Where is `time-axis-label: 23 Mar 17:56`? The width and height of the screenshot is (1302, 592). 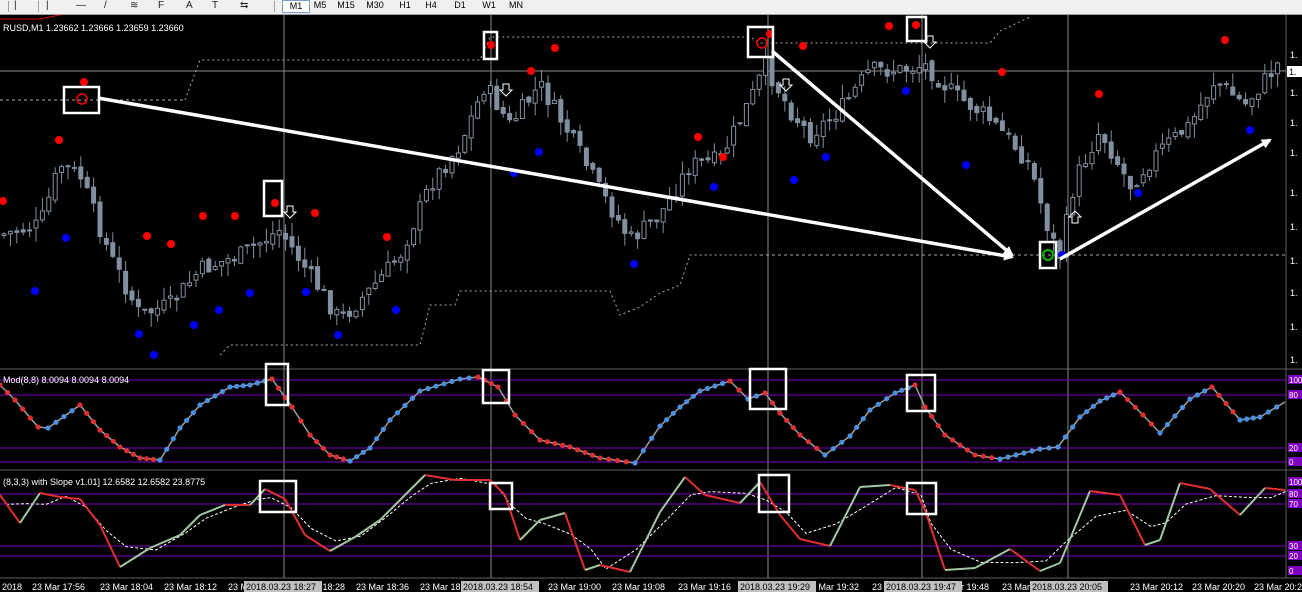 time-axis-label: 23 Mar 17:56 is located at coordinates (58, 587).